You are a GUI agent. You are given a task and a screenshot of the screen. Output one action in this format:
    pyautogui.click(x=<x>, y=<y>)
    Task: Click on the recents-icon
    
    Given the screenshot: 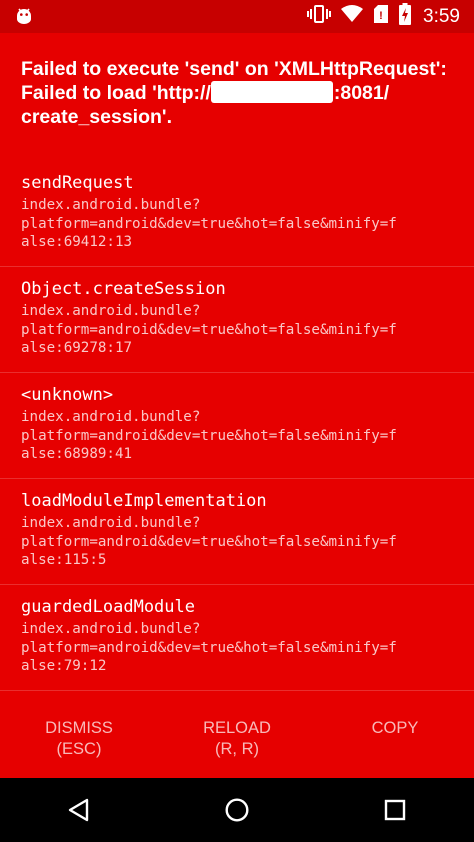 What is the action you would take?
    pyautogui.click(x=395, y=810)
    